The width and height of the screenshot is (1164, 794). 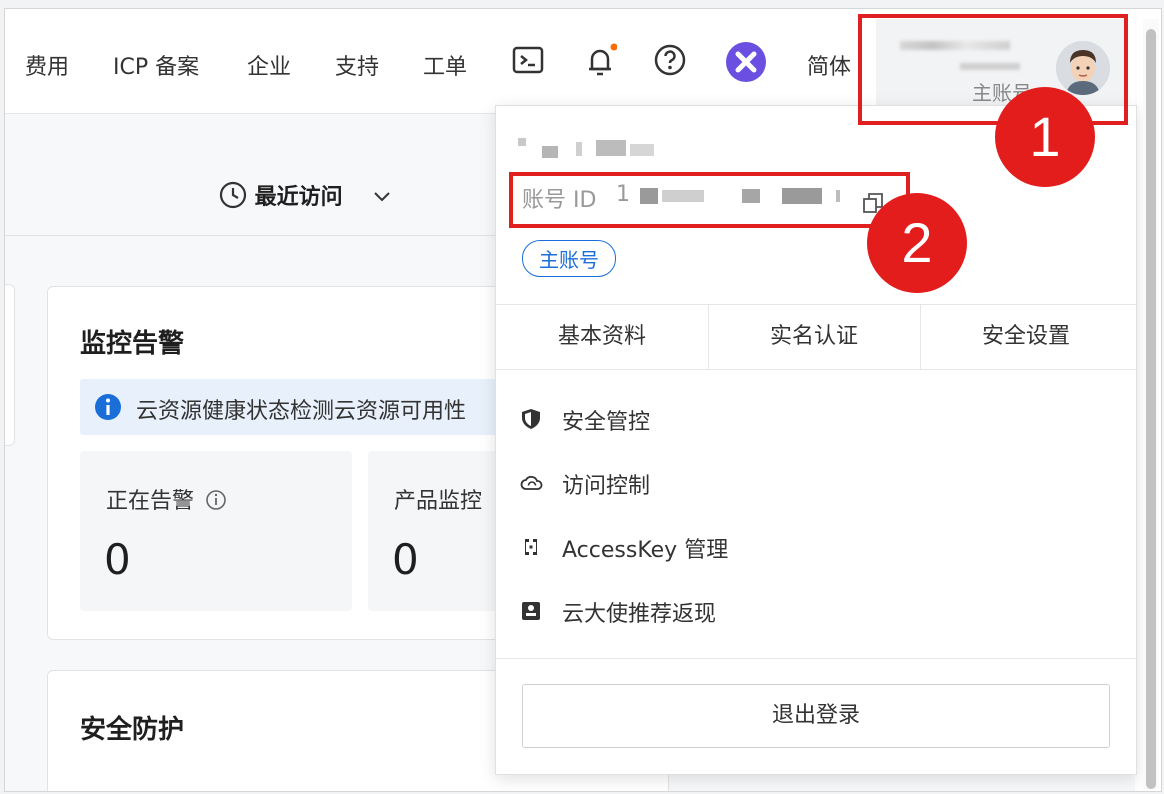 What do you see at coordinates (670, 62) in the screenshot?
I see `help-icon` at bounding box center [670, 62].